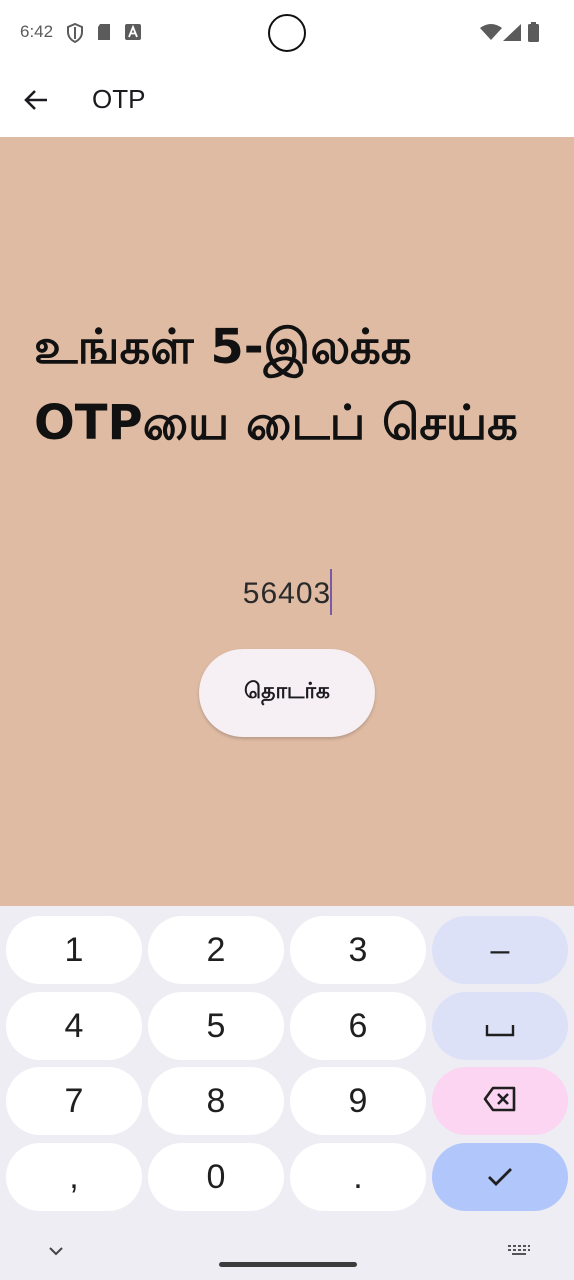  What do you see at coordinates (491, 34) in the screenshot?
I see `wifi-icon` at bounding box center [491, 34].